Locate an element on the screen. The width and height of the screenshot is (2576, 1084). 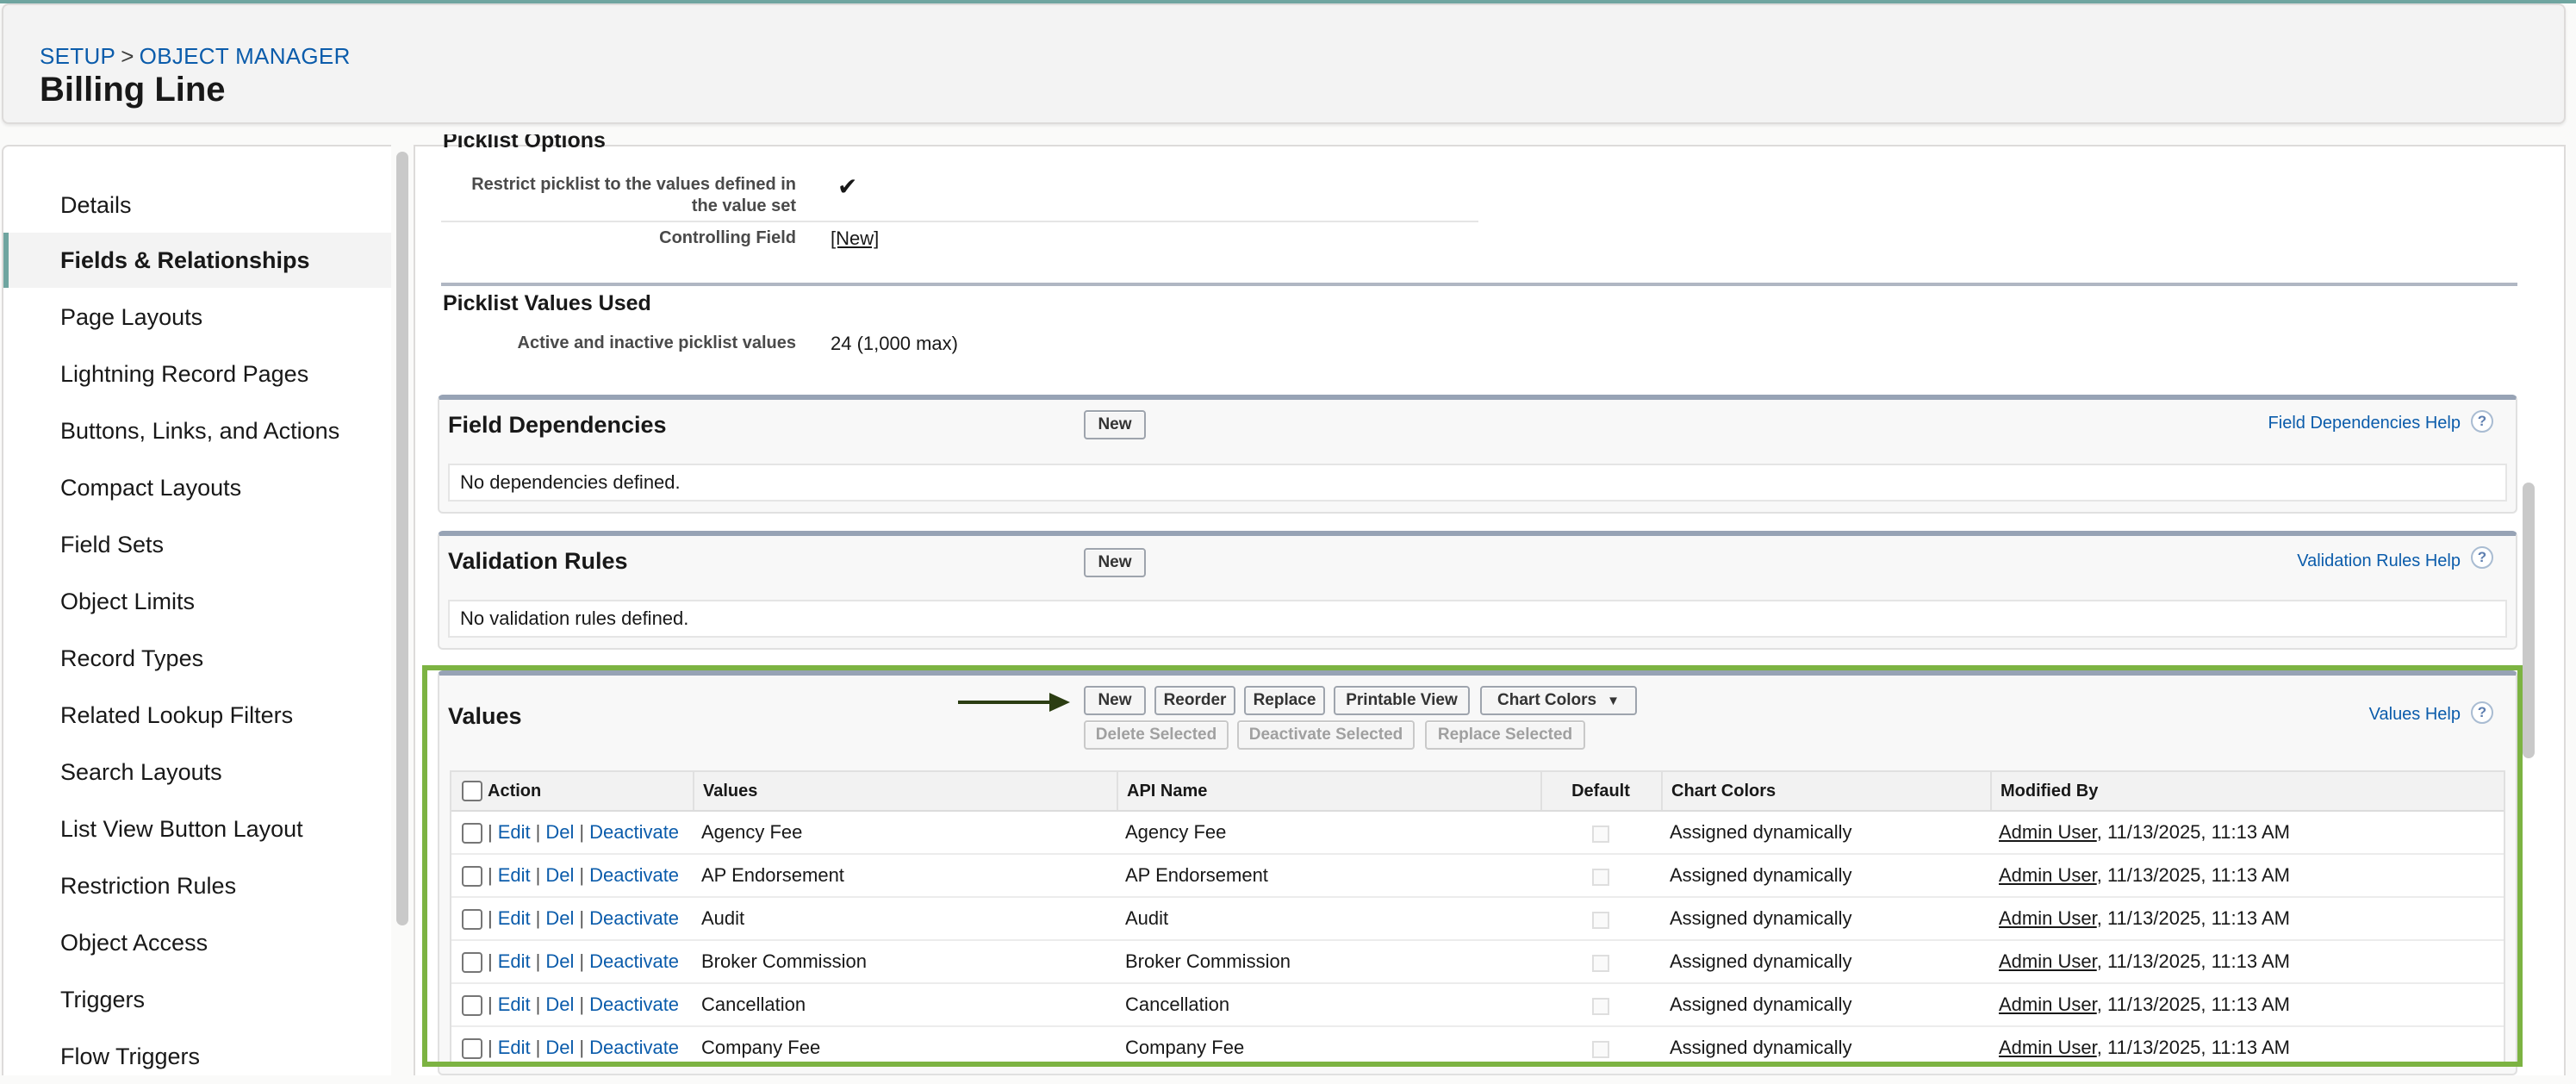
field-dependencies-help-link: Field Dependencies Help is located at coordinates (2329, 423).